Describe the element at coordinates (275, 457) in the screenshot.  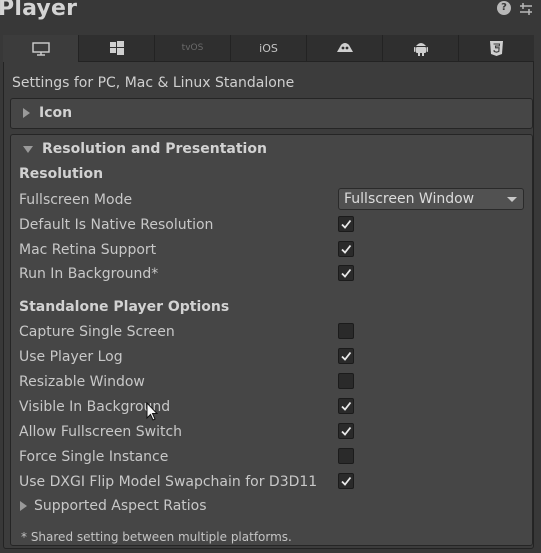
I see `setting-row: Force Single Instance` at that location.